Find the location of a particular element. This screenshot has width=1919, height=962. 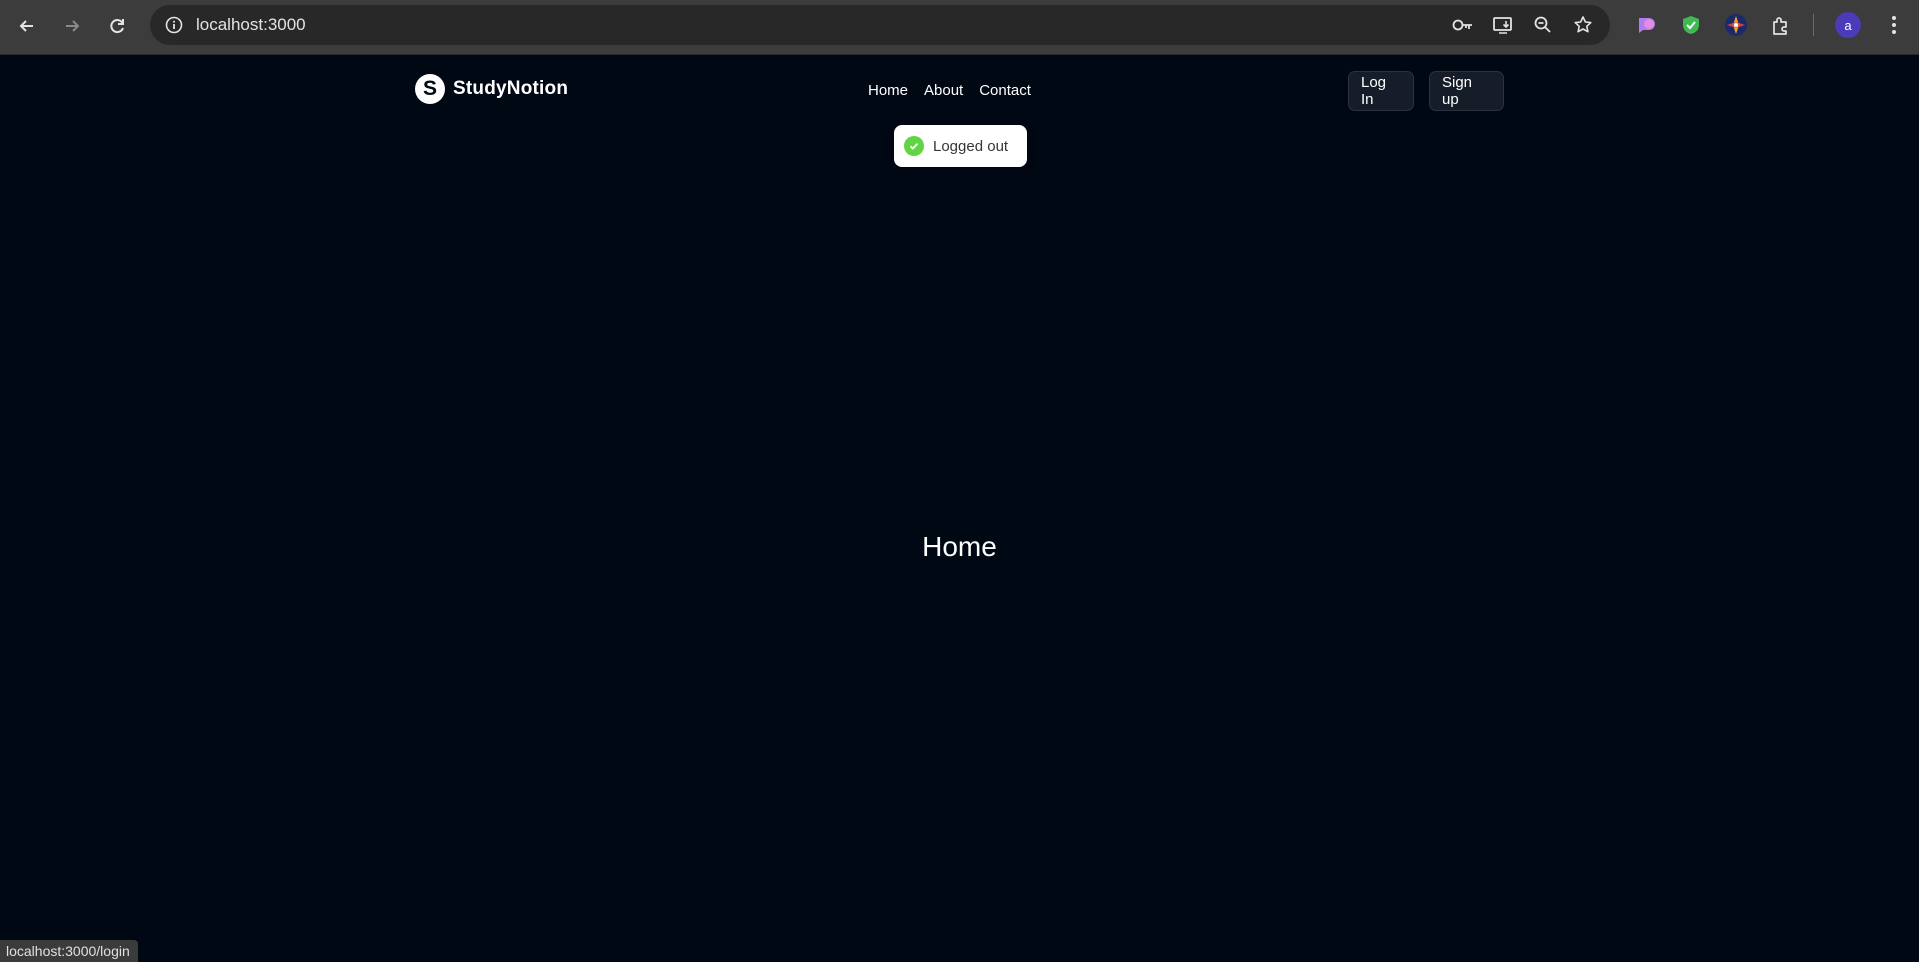

back-icon is located at coordinates (27, 26).